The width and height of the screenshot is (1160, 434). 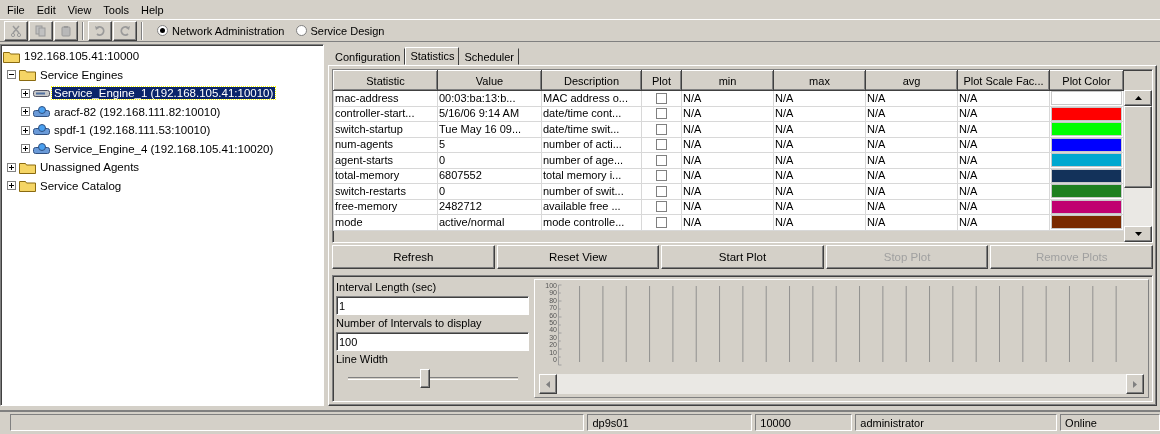 I want to click on scrollbar-thumb, so click(x=1138, y=147).